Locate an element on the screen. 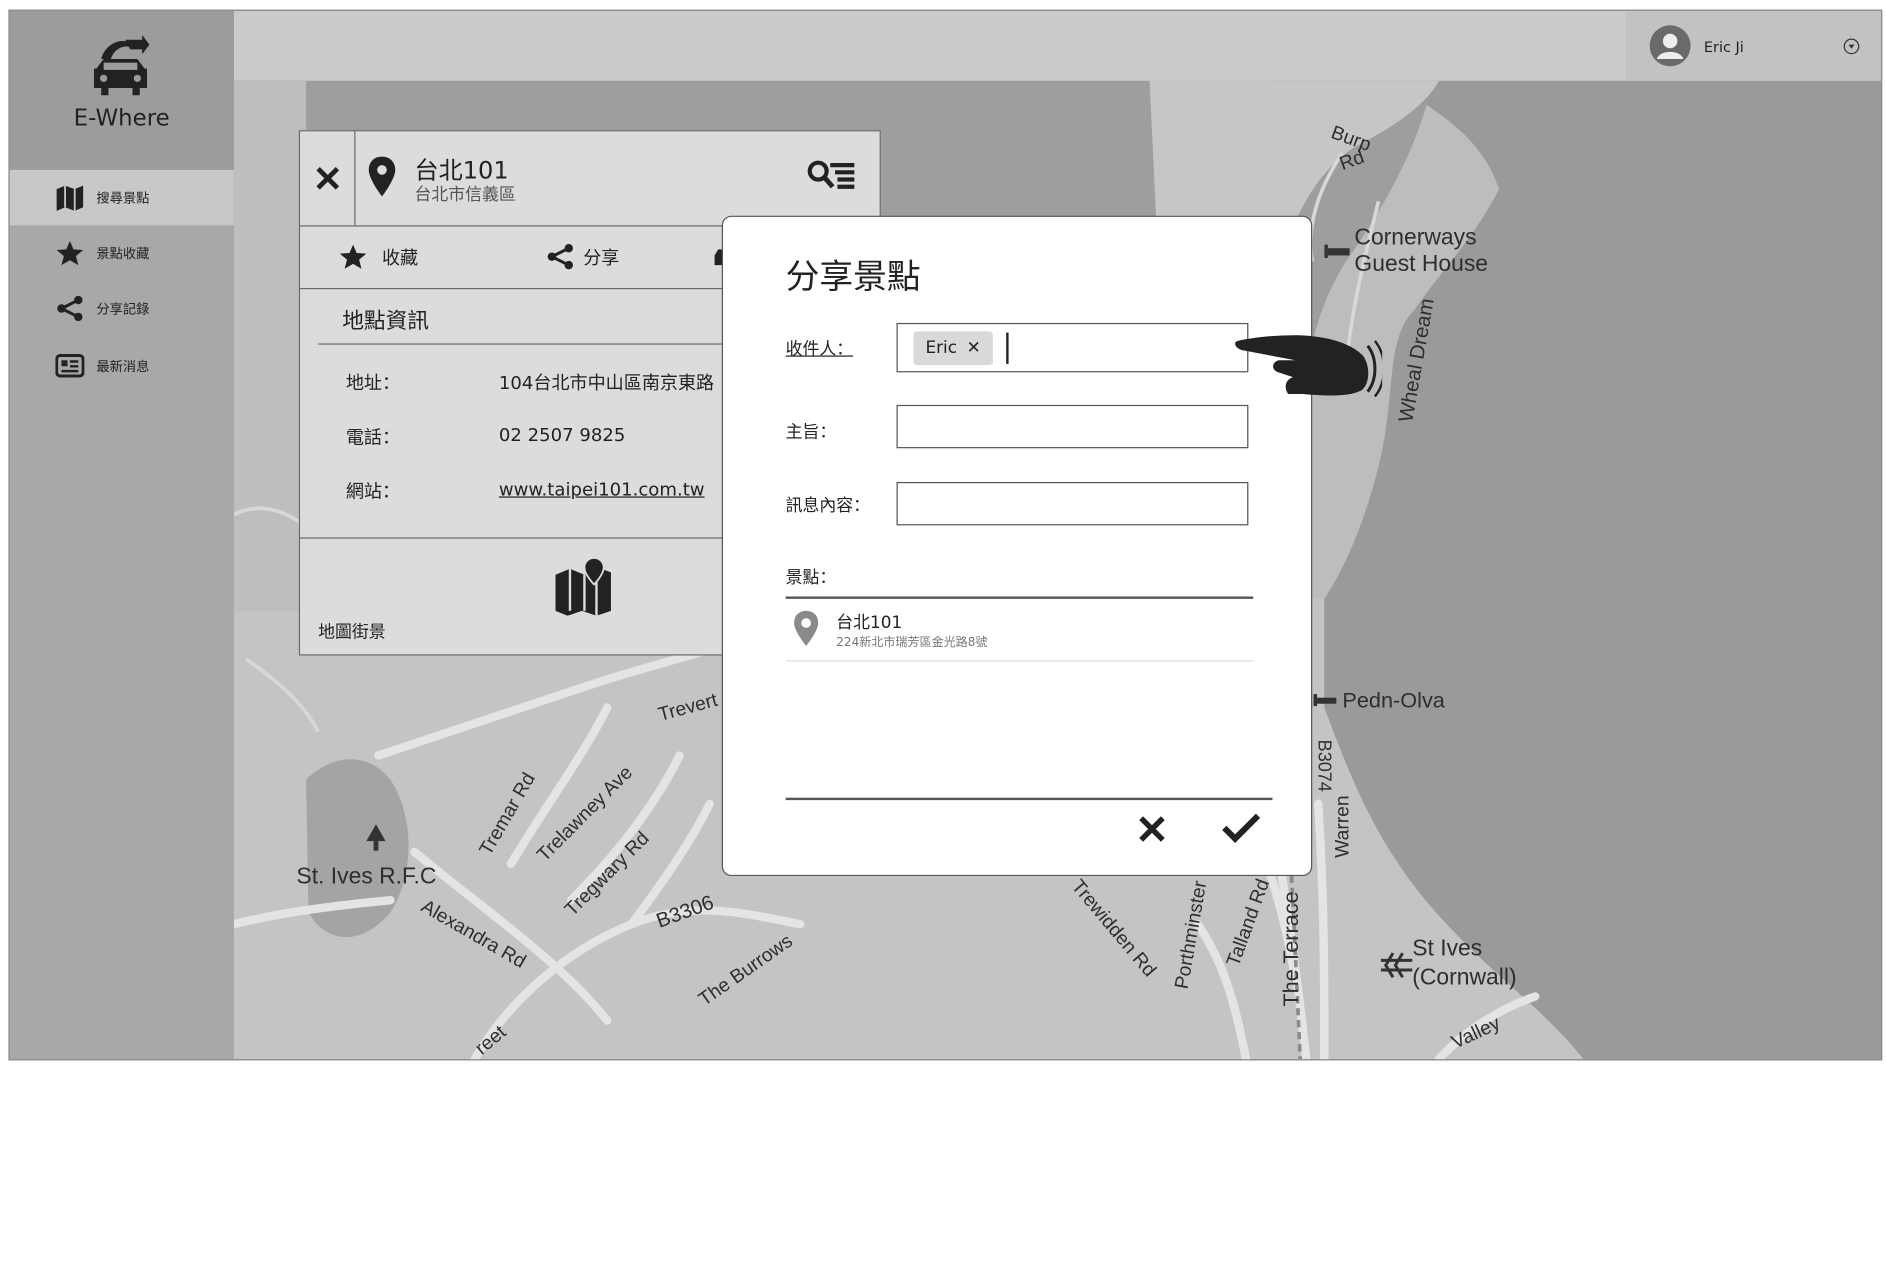 This screenshot has width=1886, height=1271. train-icon is located at coordinates (1396, 965).